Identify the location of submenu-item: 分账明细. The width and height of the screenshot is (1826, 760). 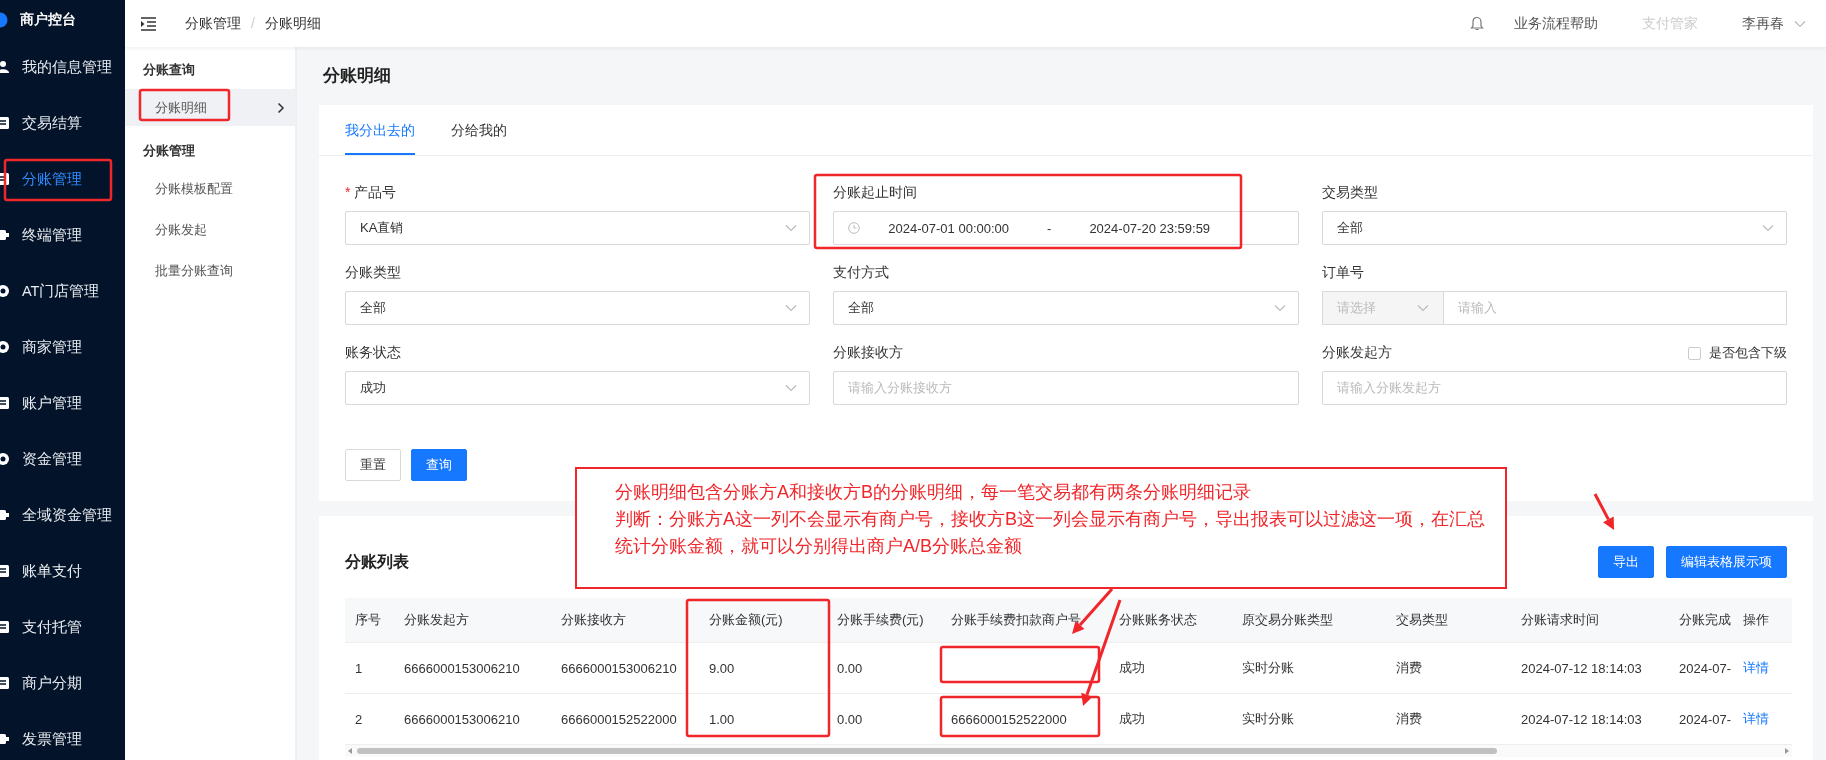
(210, 107).